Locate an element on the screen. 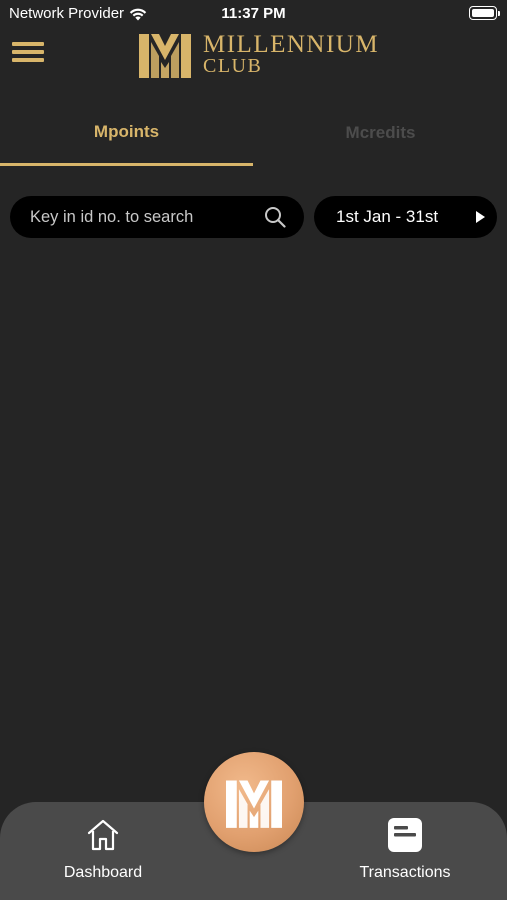 This screenshot has height=900, width=507. transactions-label: Transactions is located at coordinates (405, 872).